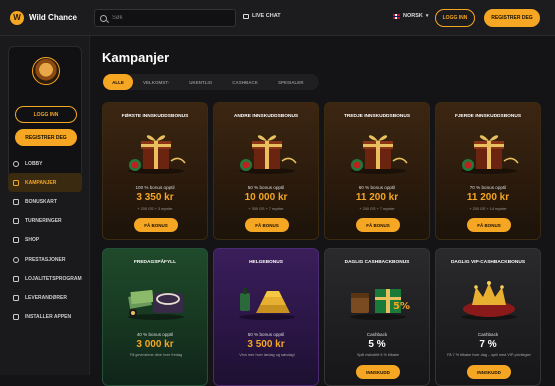 The width and height of the screenshot is (555, 386). I want to click on brand-name: Wild Chance, so click(53, 17).